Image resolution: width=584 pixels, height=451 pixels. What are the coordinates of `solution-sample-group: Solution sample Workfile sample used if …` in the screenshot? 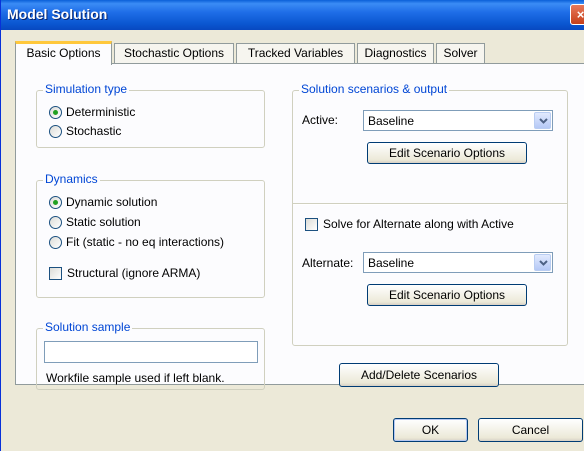 It's located at (150, 355).